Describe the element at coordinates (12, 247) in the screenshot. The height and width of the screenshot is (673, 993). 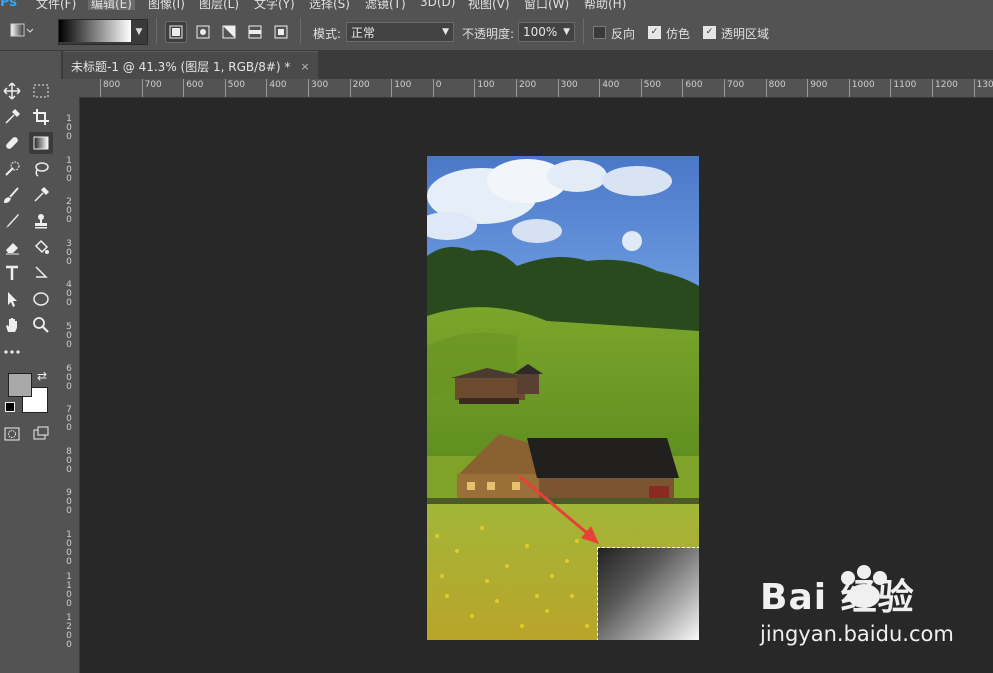
I see `eraser-tool` at that location.